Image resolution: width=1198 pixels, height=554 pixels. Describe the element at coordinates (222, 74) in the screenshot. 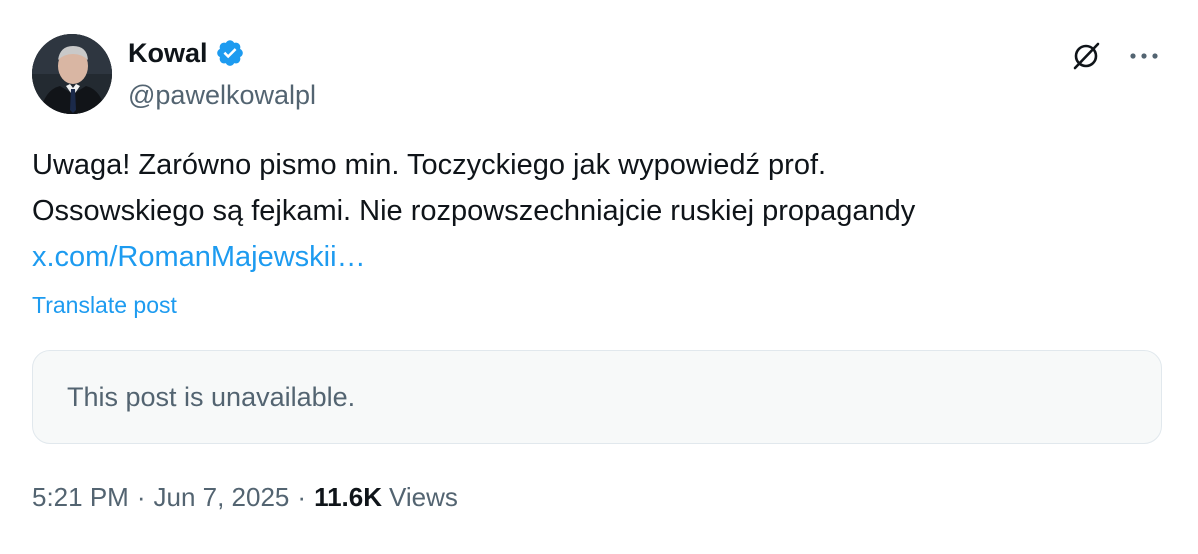

I see `author-info: Kowal @pawelkowalpl` at that location.